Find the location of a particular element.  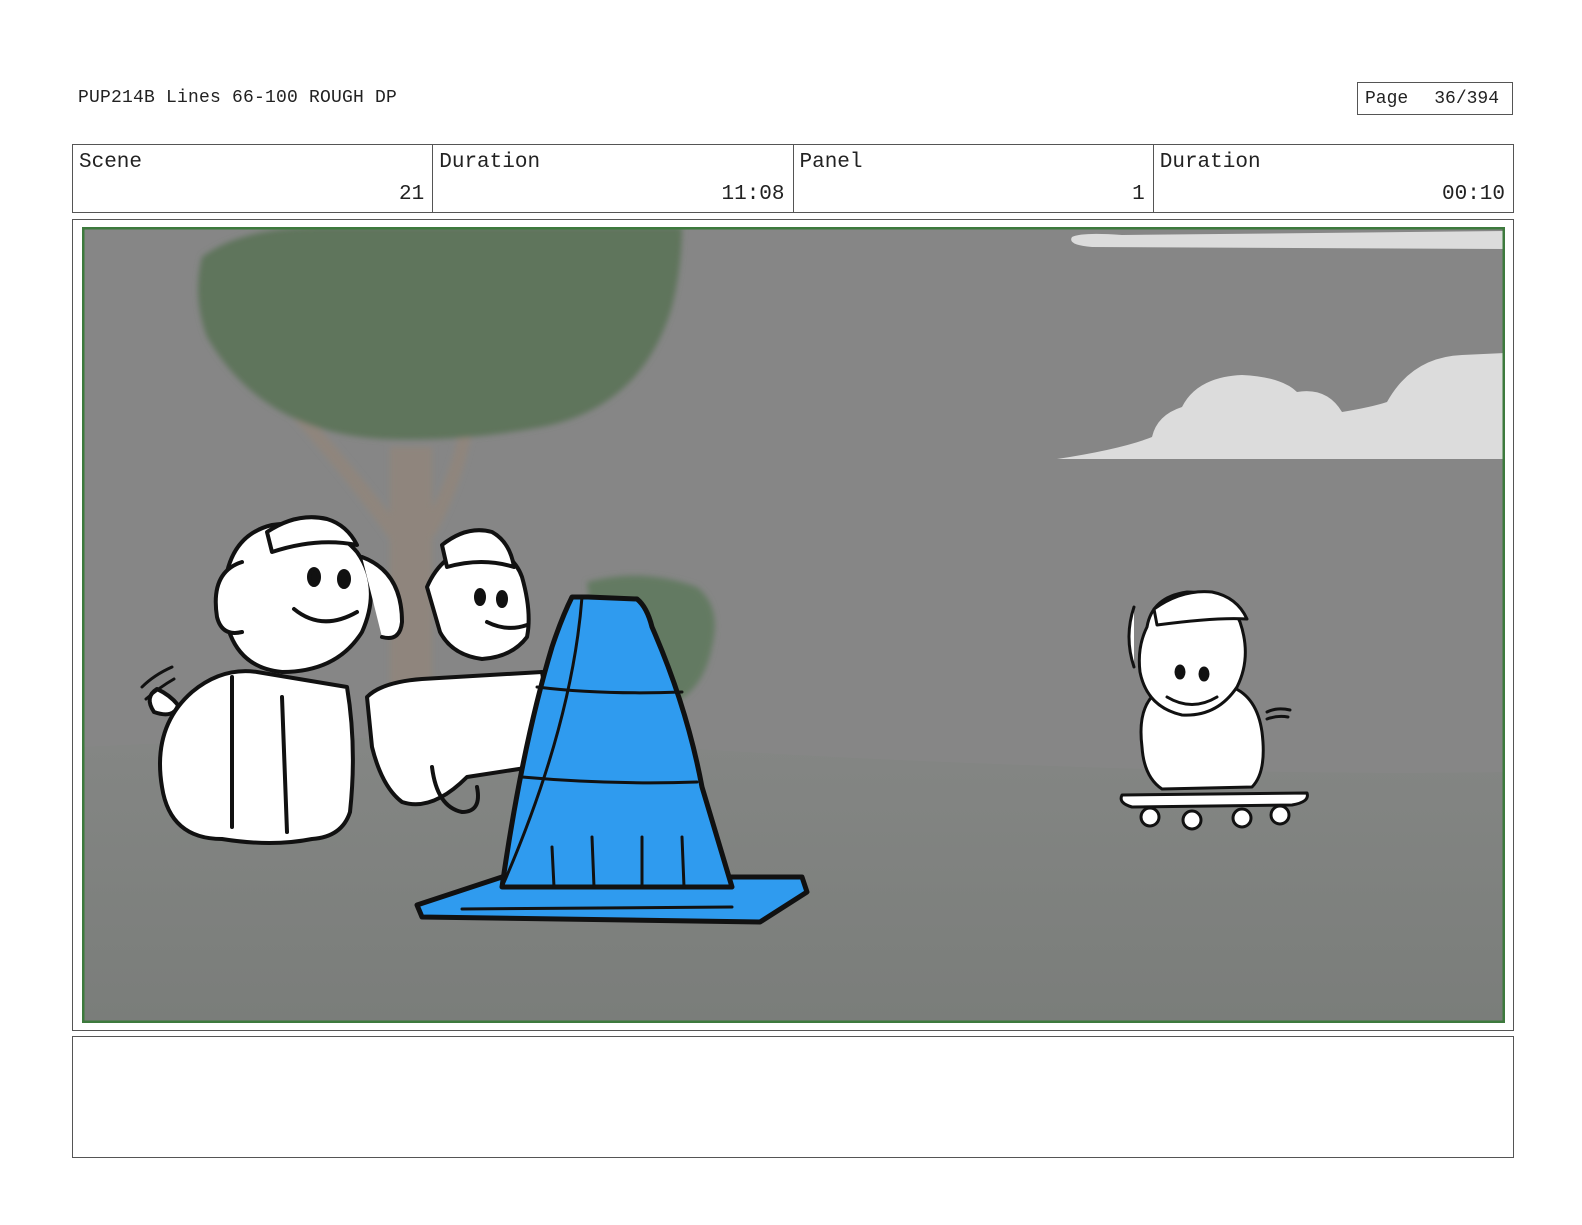

scene-value: 21 is located at coordinates (412, 194).